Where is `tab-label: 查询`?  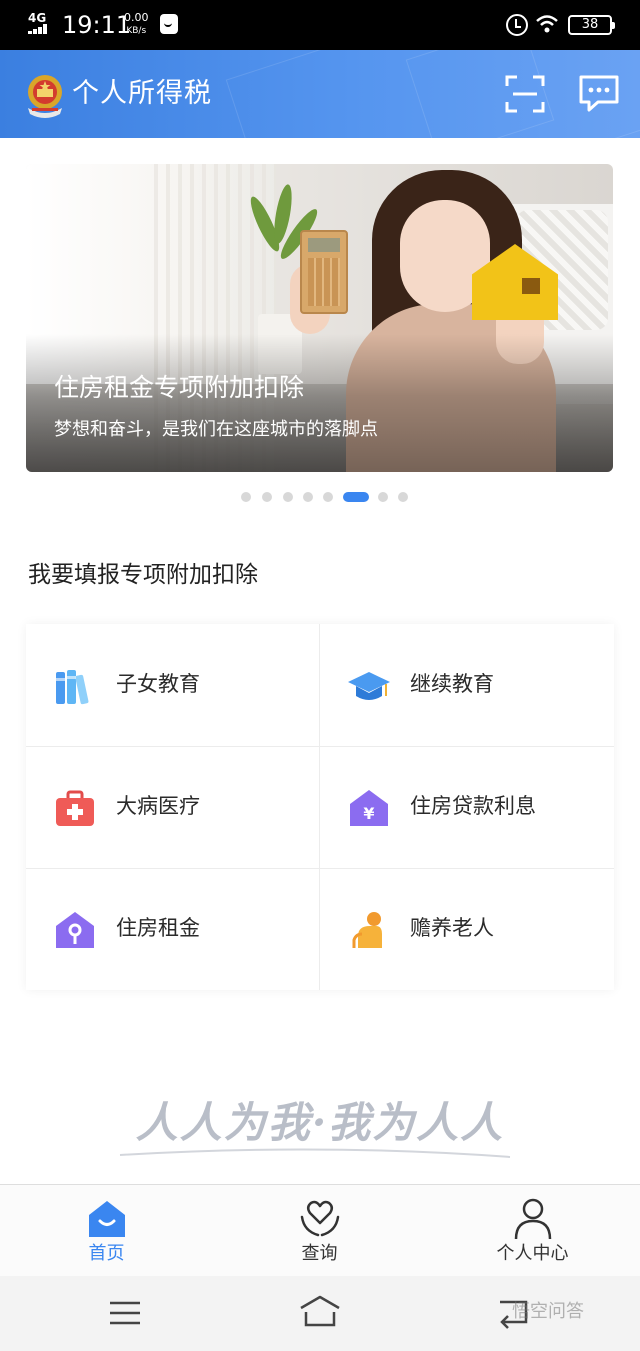 tab-label: 查询 is located at coordinates (319, 1253).